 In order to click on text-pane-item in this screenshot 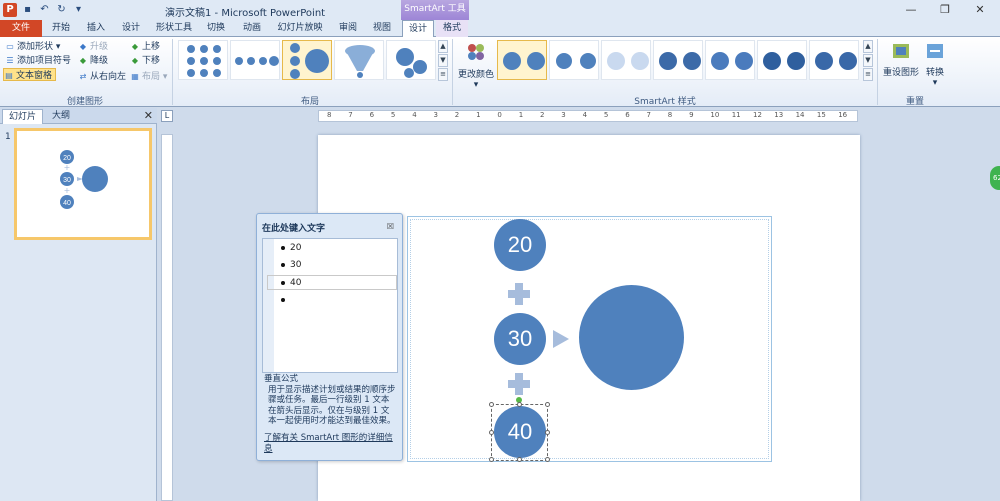, I will do `click(285, 300)`.